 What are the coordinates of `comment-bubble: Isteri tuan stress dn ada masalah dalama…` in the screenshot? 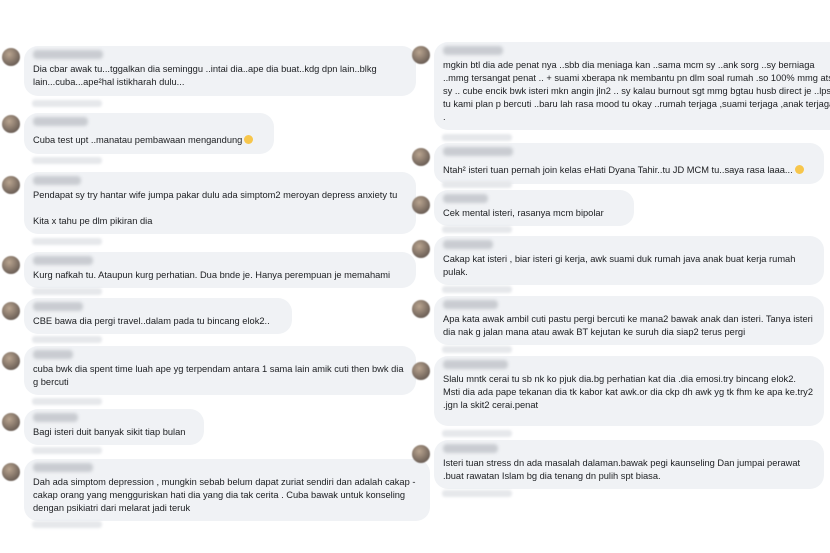 It's located at (629, 464).